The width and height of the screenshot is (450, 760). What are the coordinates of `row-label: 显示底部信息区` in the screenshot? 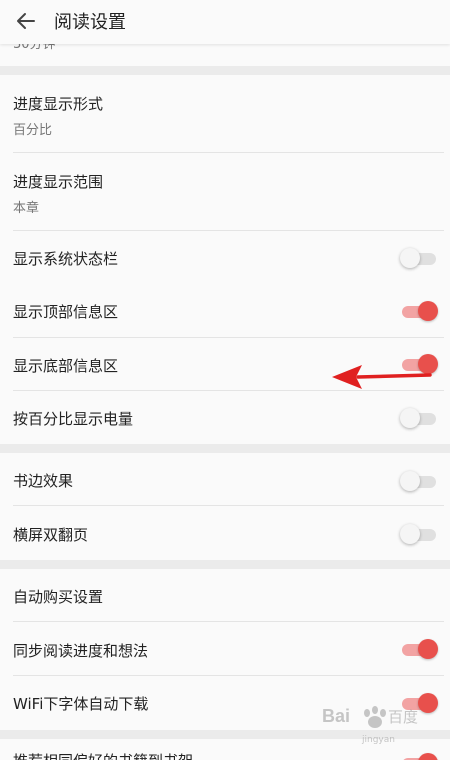 It's located at (66, 366).